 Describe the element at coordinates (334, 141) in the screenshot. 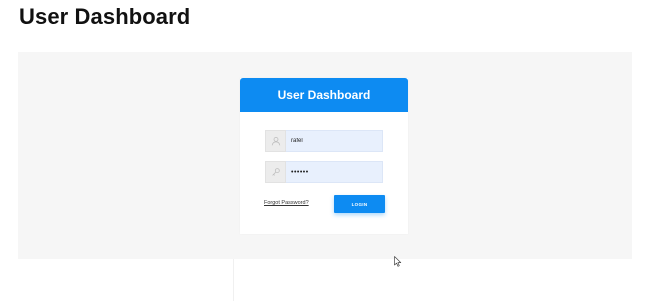

I see `username-input` at that location.